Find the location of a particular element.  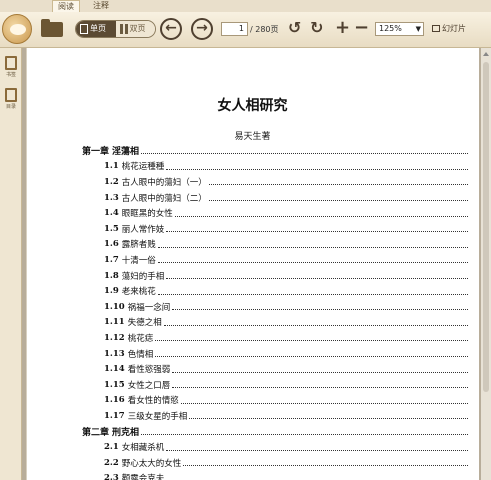

sidebar-item-label: 目录 is located at coordinates (10, 107).